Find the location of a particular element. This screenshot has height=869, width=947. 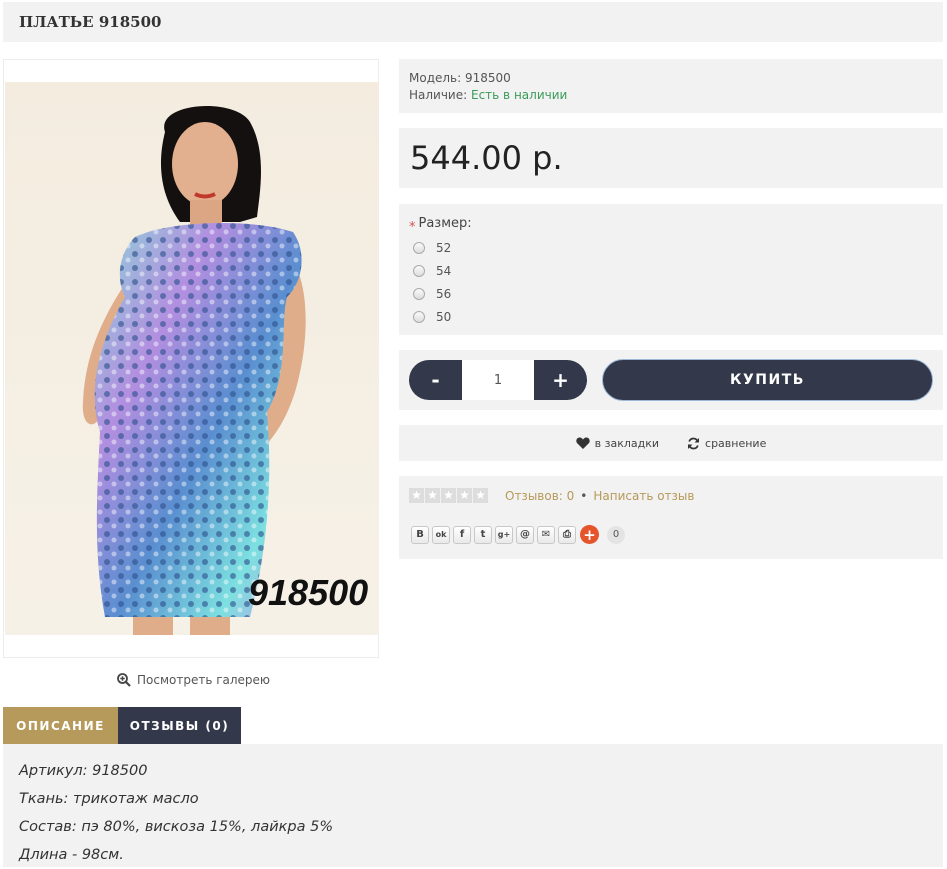

size-label-row: * Размер: is located at coordinates (671, 226).